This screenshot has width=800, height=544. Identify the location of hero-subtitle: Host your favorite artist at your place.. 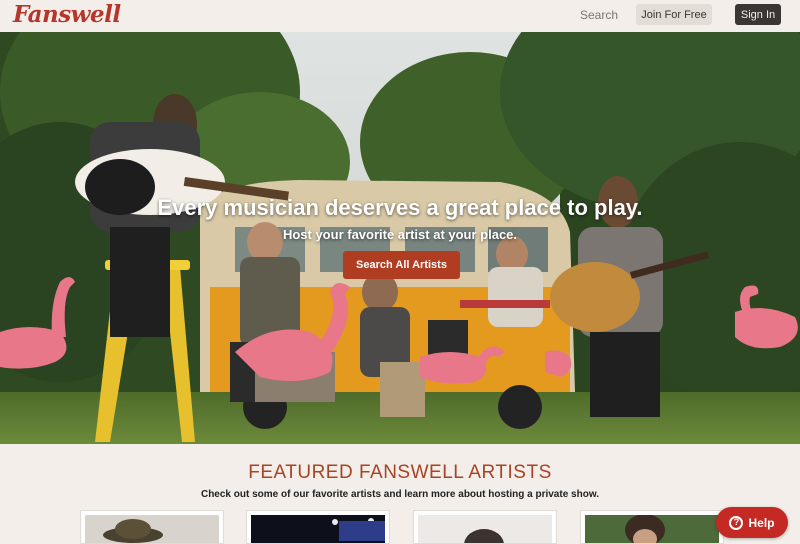
(400, 234).